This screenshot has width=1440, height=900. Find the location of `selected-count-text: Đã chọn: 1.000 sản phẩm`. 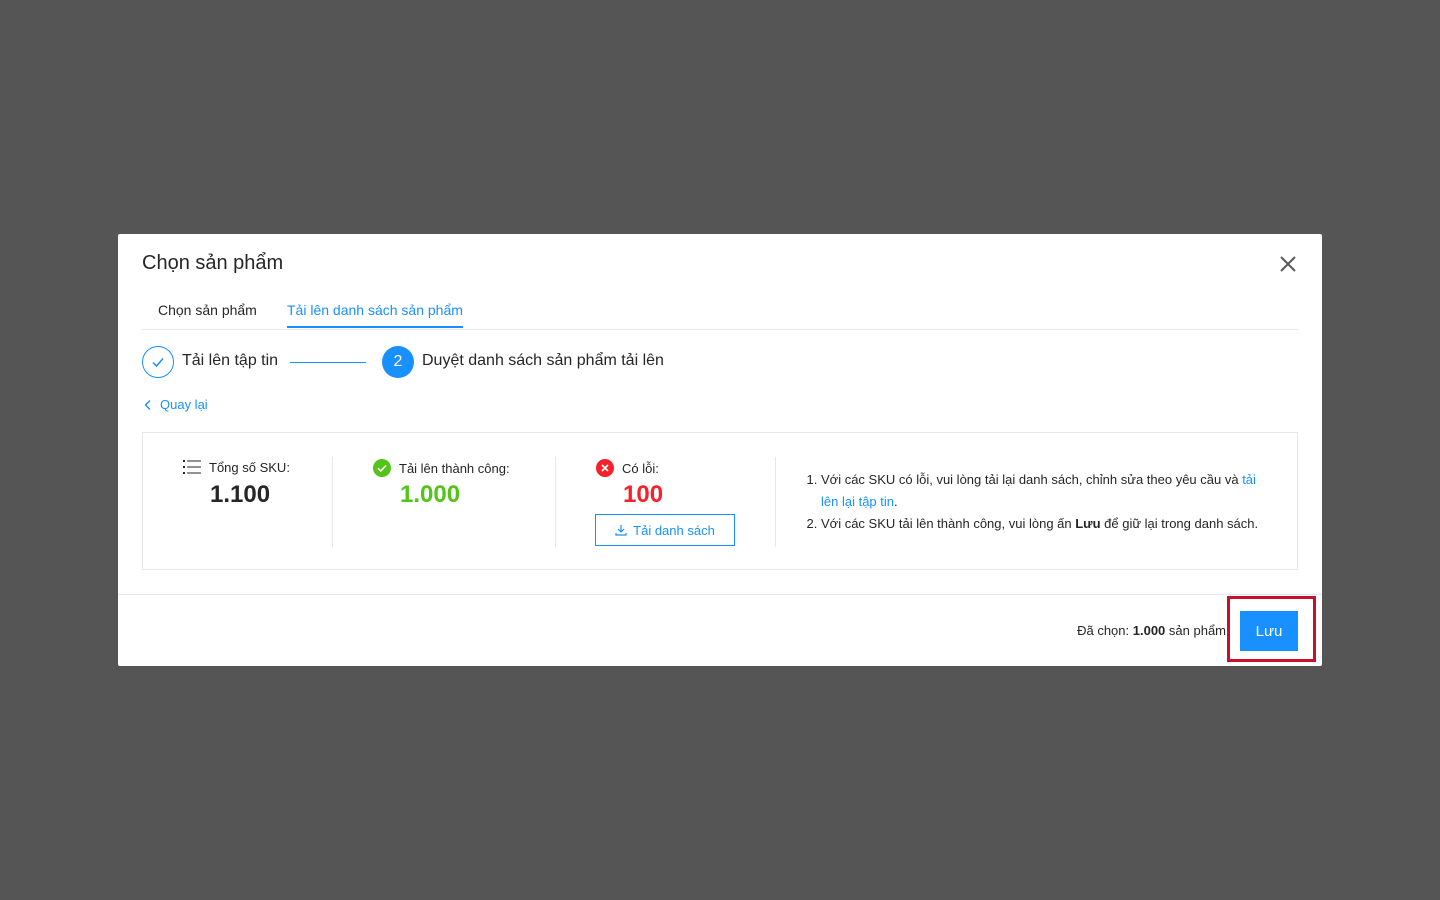

selected-count-text: Đã chọn: 1.000 sản phẩm is located at coordinates (1151, 630).